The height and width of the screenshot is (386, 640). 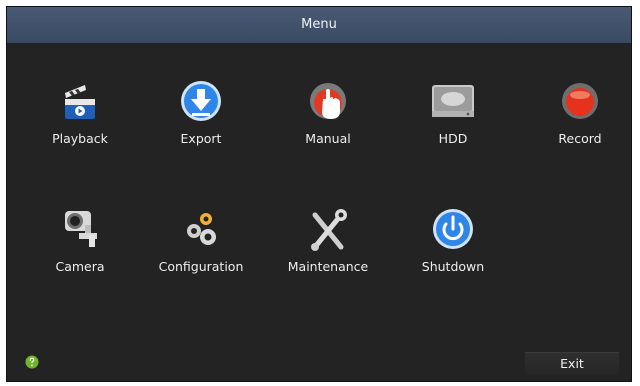 I want to click on export-icon, so click(x=201, y=102).